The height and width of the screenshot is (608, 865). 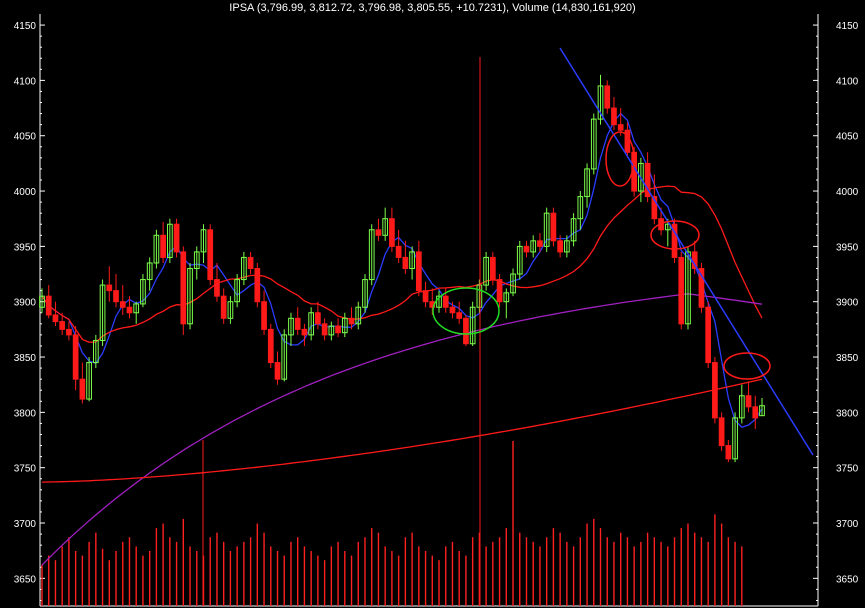 What do you see at coordinates (847, 137) in the screenshot?
I see `y-tick-label-right: 4050` at bounding box center [847, 137].